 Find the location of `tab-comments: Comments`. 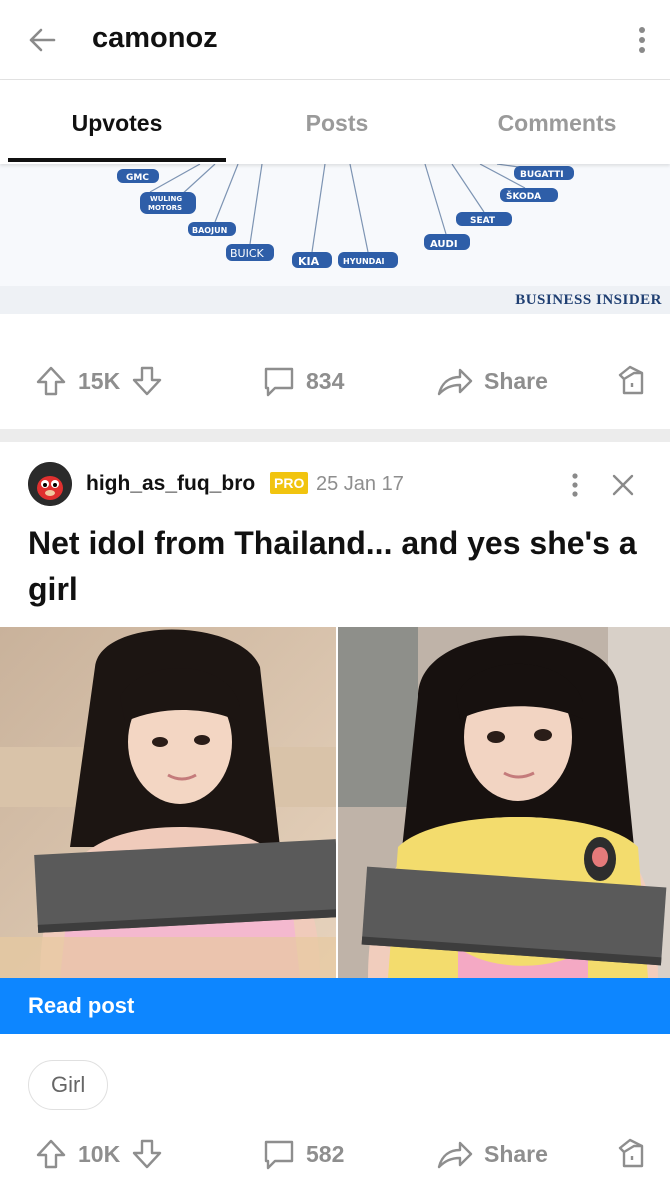

tab-comments: Comments is located at coordinates (557, 123).